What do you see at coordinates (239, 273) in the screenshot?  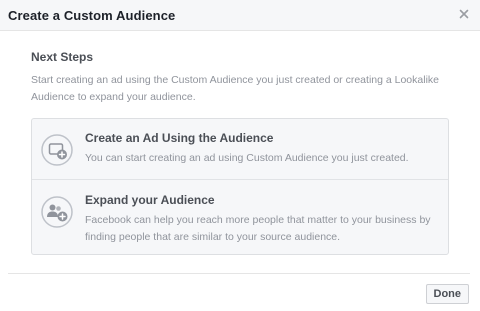 I see `footer-divider` at bounding box center [239, 273].